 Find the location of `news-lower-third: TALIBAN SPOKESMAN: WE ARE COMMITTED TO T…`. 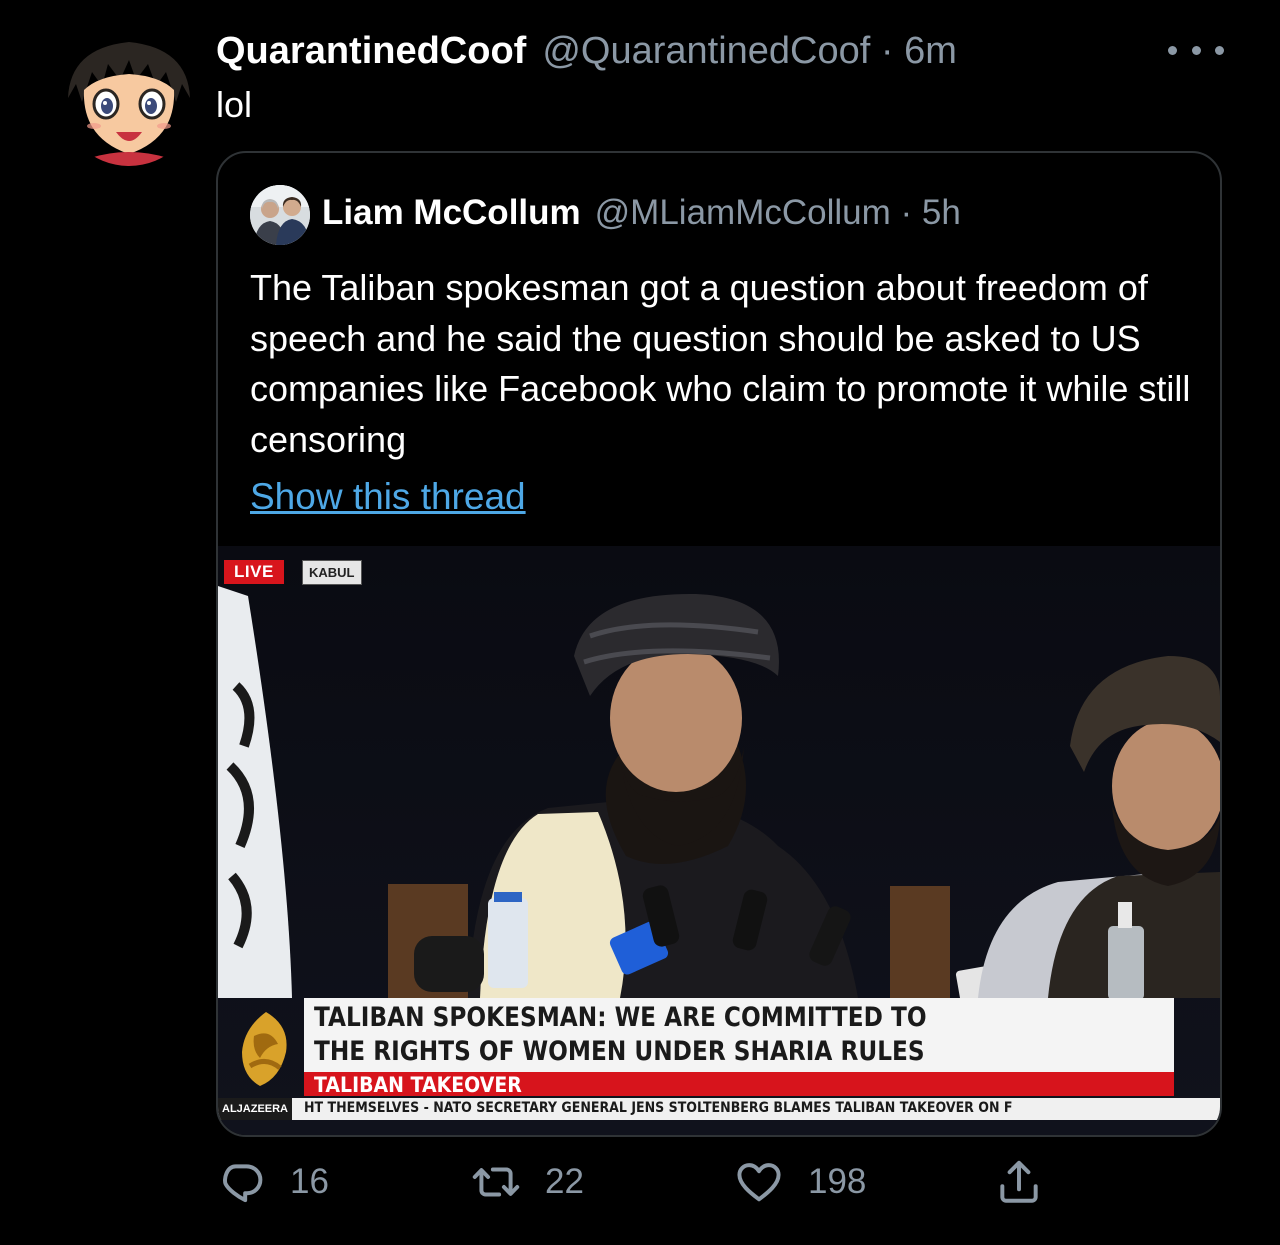

news-lower-third: TALIBAN SPOKESMAN: WE ARE COMMITTED TO T… is located at coordinates (739, 1035).